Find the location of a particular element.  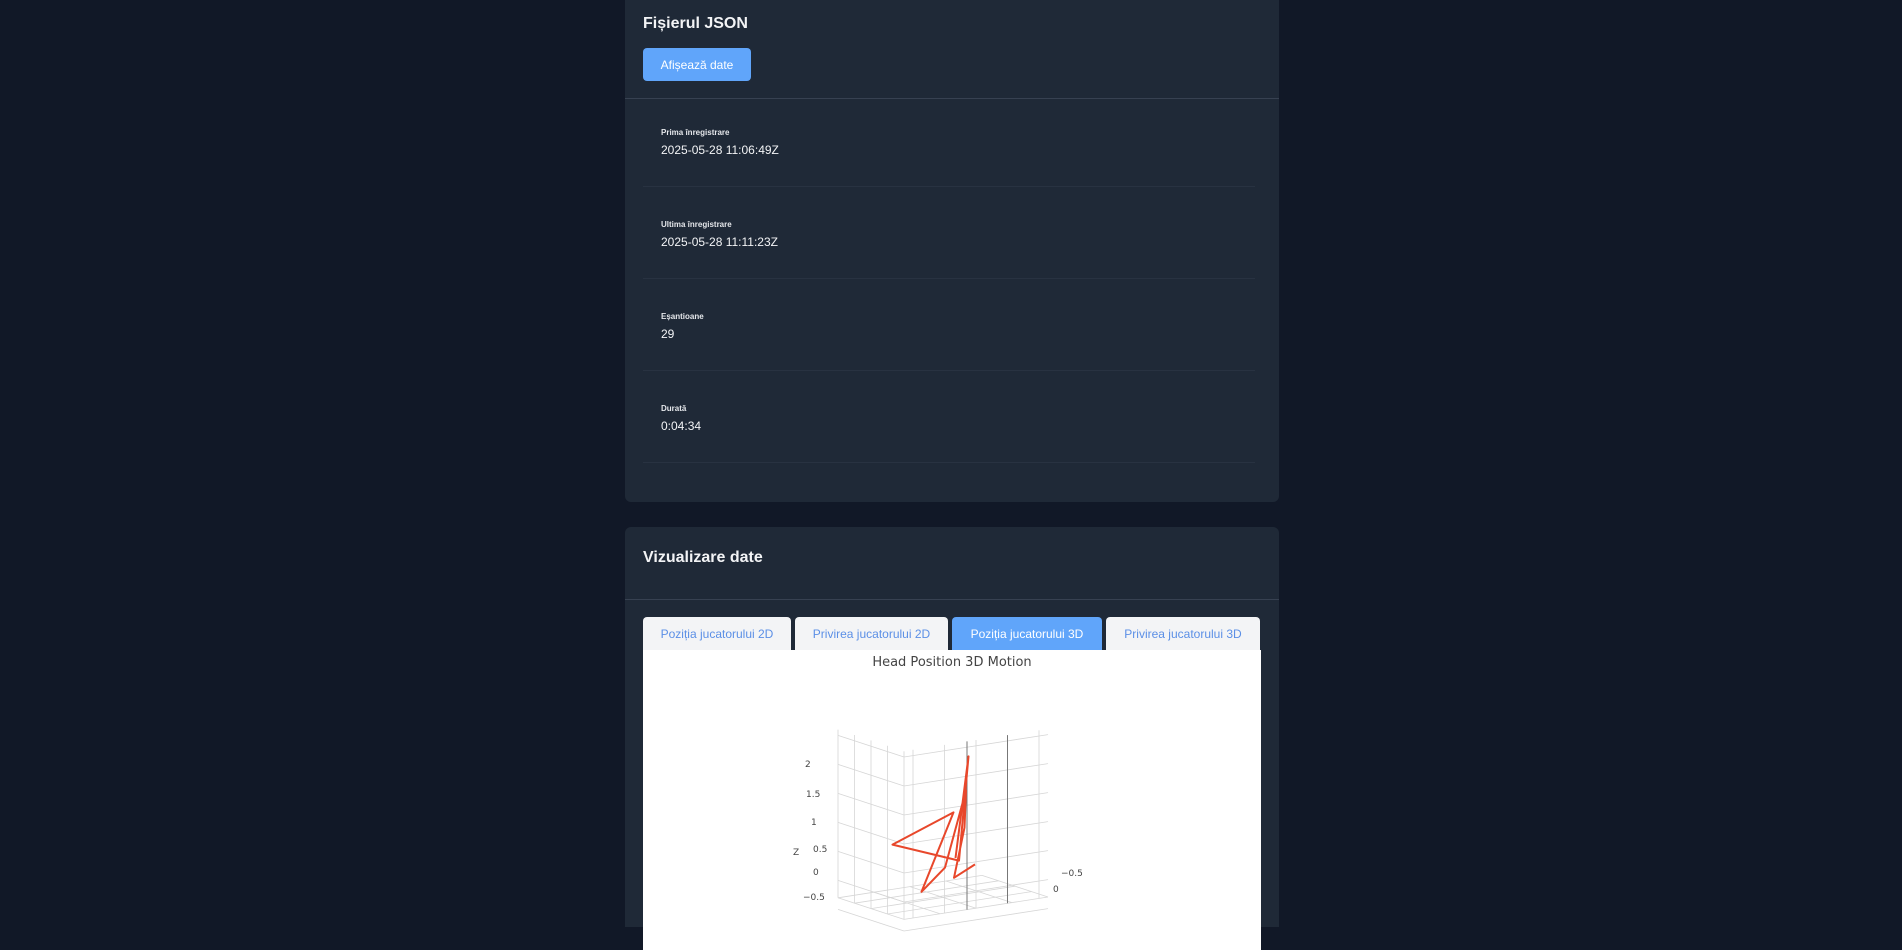

z-axis-label: Z is located at coordinates (796, 853).